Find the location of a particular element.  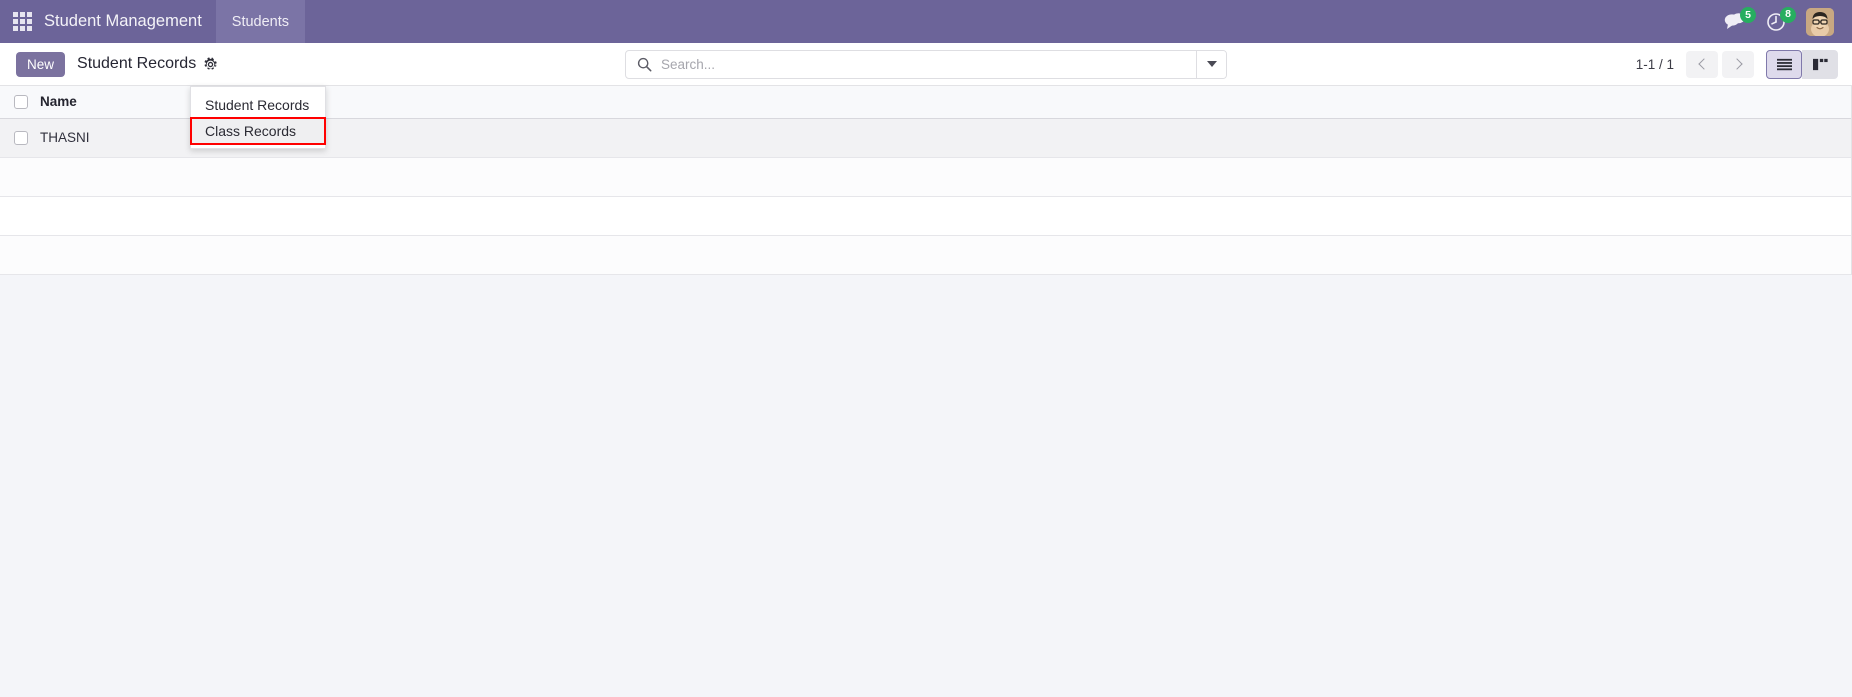

chevron-down-icon is located at coordinates (1211, 64).